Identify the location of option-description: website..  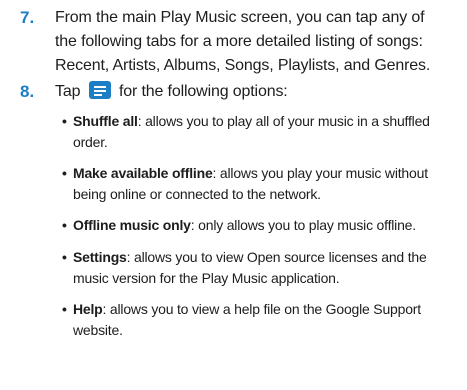
(98, 330).